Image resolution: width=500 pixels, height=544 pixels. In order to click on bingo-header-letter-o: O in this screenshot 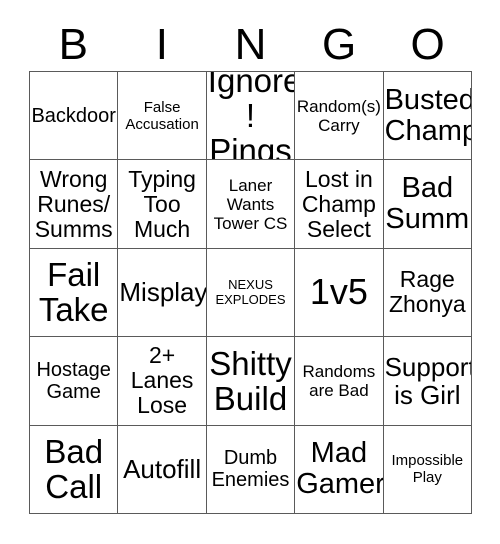, I will do `click(427, 44)`.